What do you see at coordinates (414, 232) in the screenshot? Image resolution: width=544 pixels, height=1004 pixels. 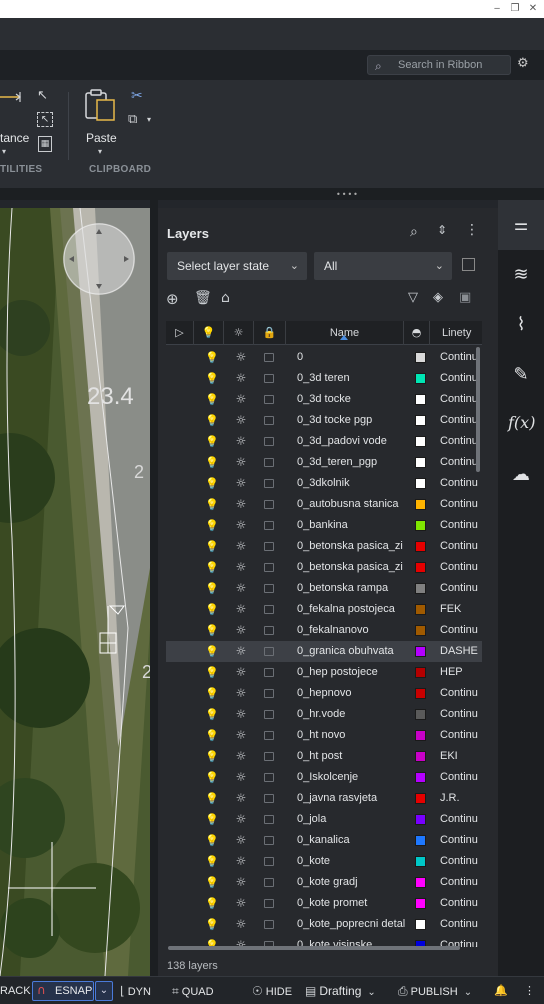 I see `search-icon: ⌕` at bounding box center [414, 232].